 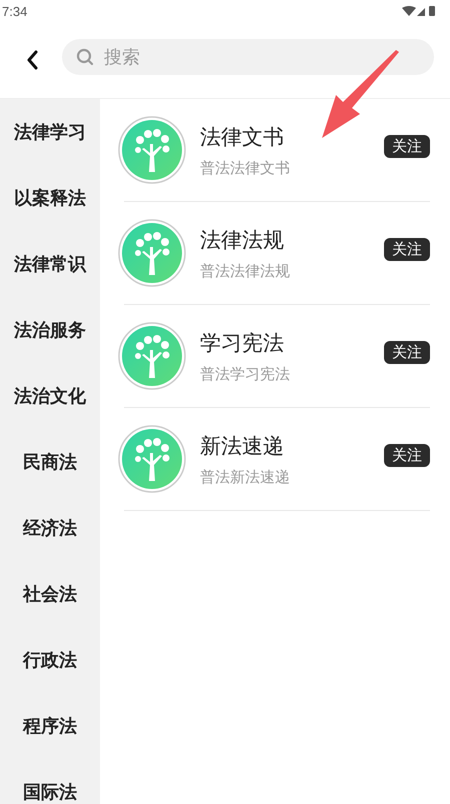 I want to click on sidebar-item: 行政法, so click(x=50, y=660).